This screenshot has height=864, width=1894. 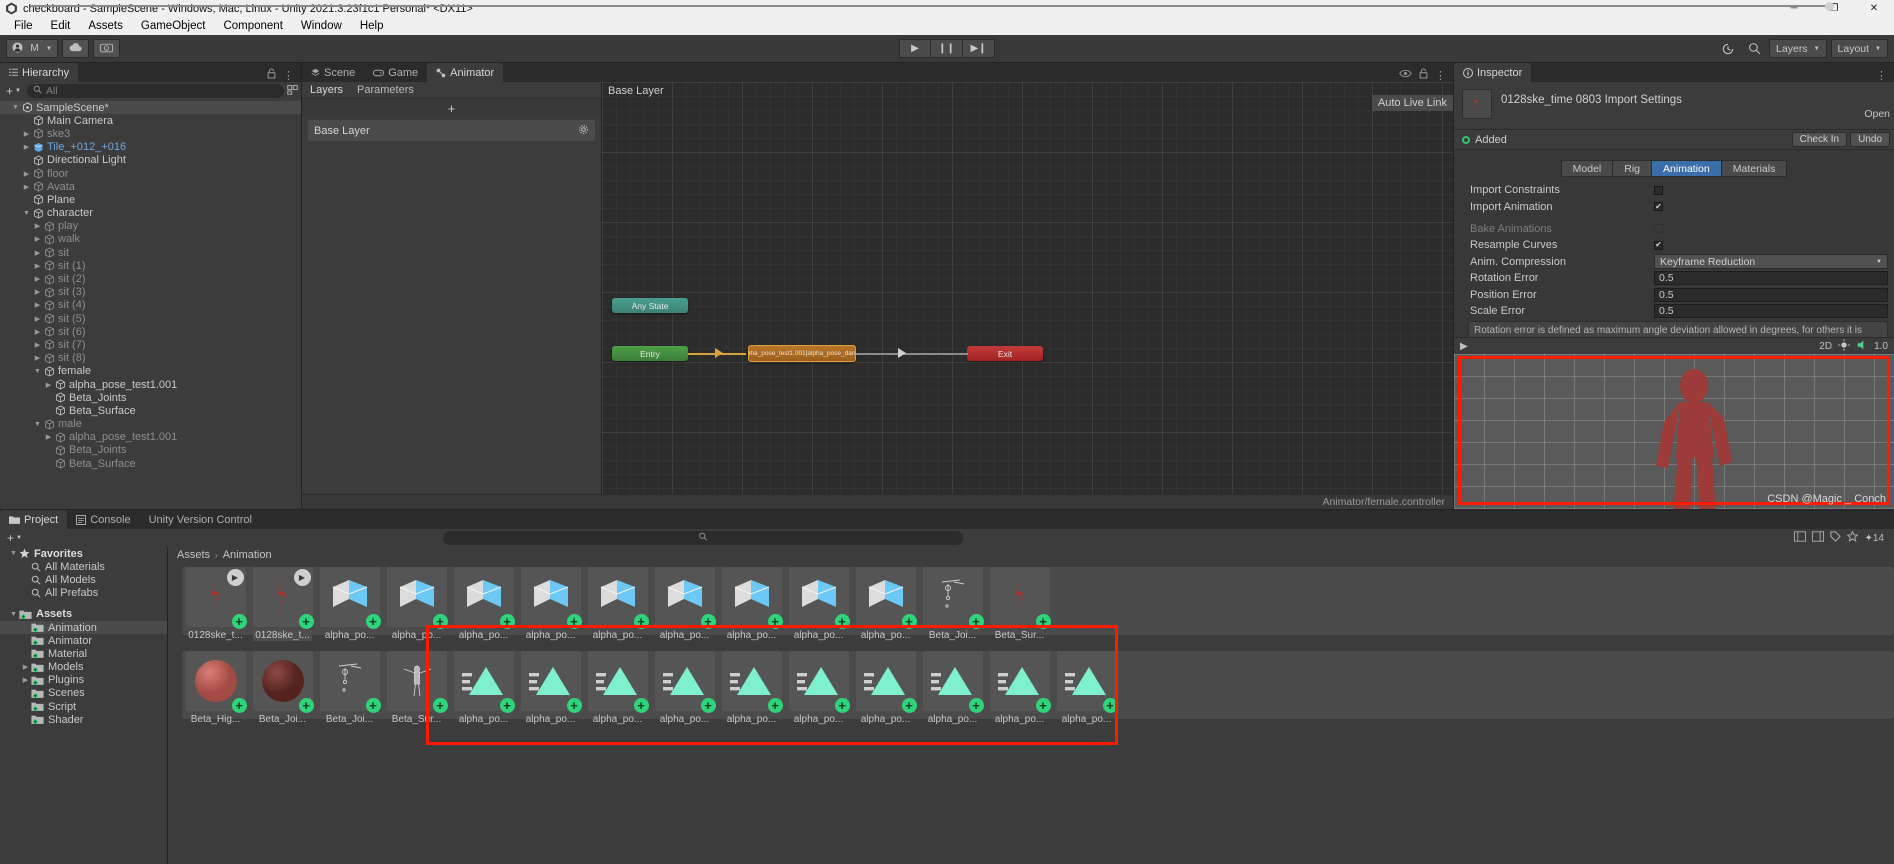 I want to click on tab-materials: Materials, so click(x=1754, y=168).